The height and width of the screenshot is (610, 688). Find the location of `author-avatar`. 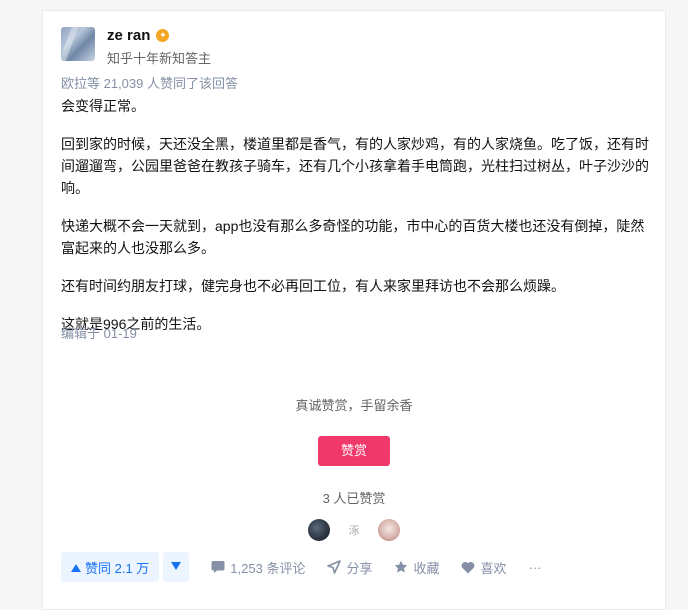

author-avatar is located at coordinates (78, 44).